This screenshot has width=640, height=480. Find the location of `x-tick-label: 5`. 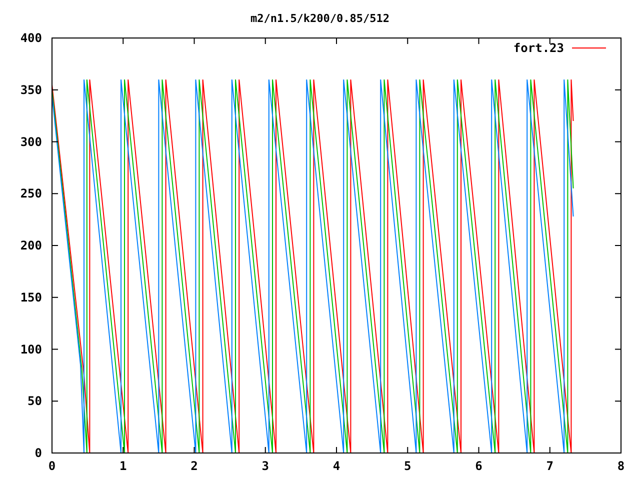

x-tick-label: 5 is located at coordinates (408, 466).